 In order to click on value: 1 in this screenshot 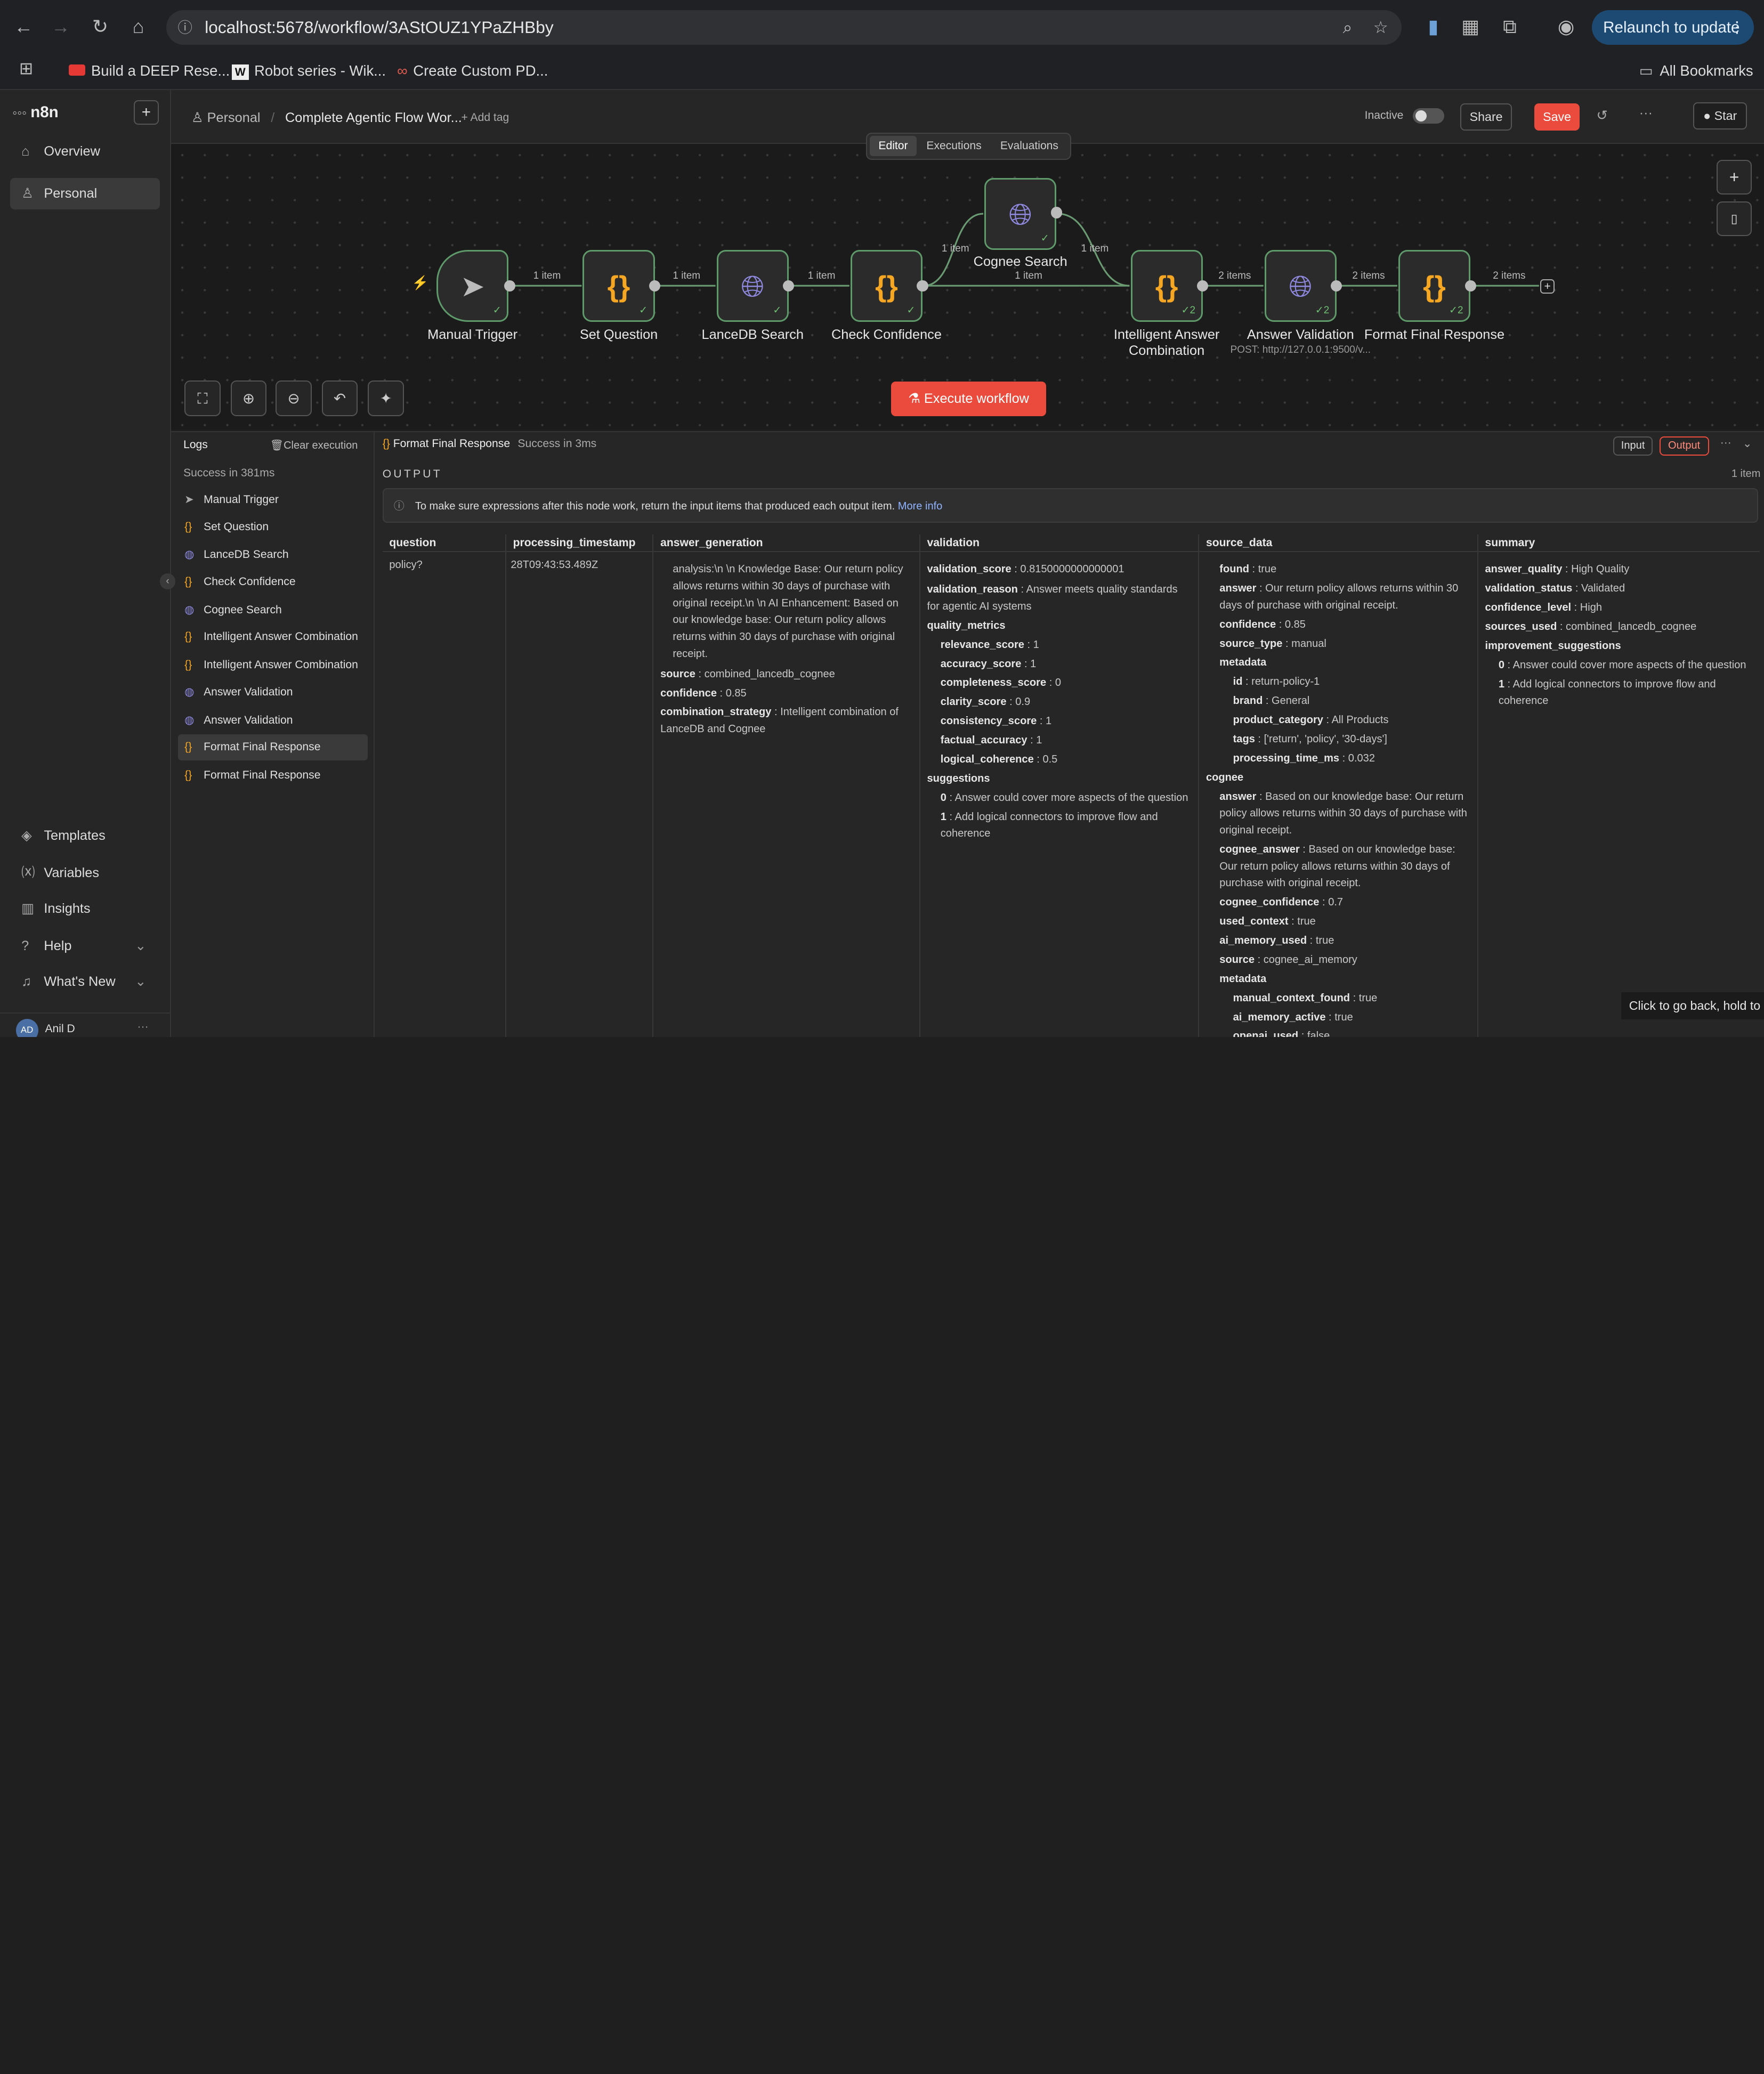, I will do `click(1033, 664)`.